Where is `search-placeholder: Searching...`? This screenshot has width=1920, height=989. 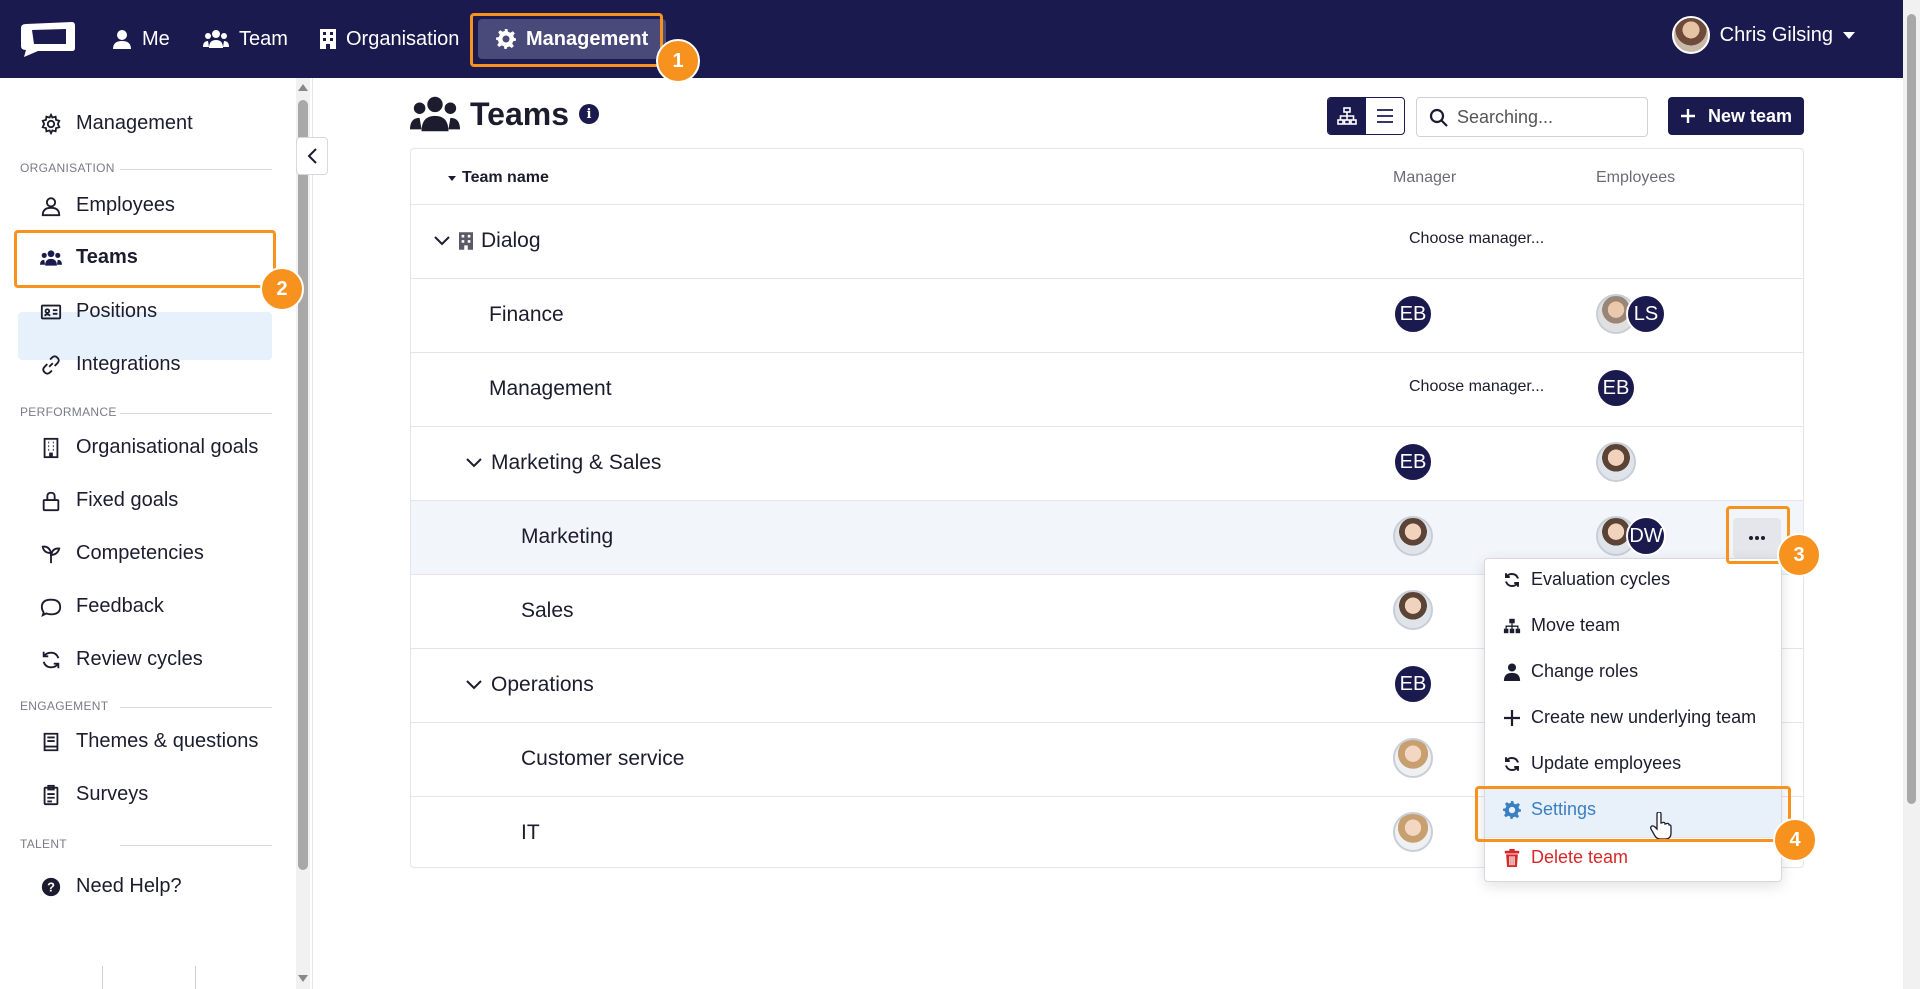 search-placeholder: Searching... is located at coordinates (1505, 116).